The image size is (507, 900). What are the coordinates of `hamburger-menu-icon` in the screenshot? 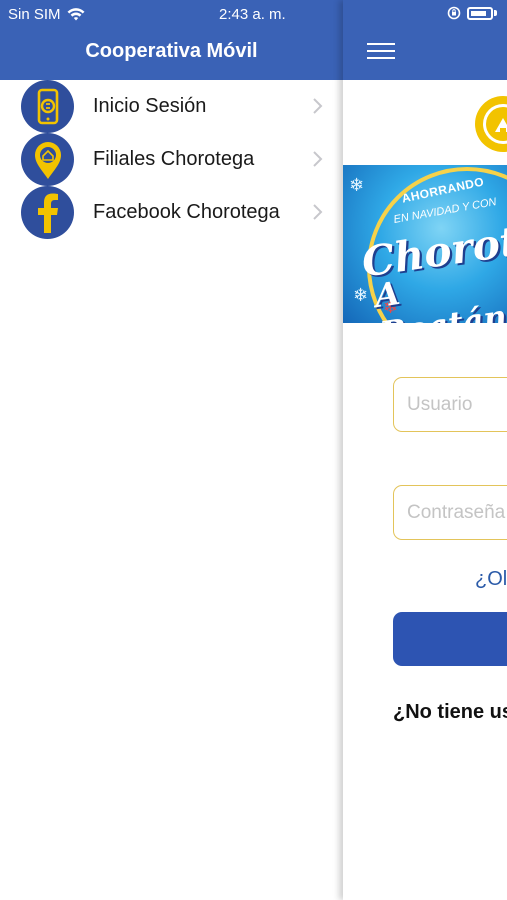 It's located at (381, 52).